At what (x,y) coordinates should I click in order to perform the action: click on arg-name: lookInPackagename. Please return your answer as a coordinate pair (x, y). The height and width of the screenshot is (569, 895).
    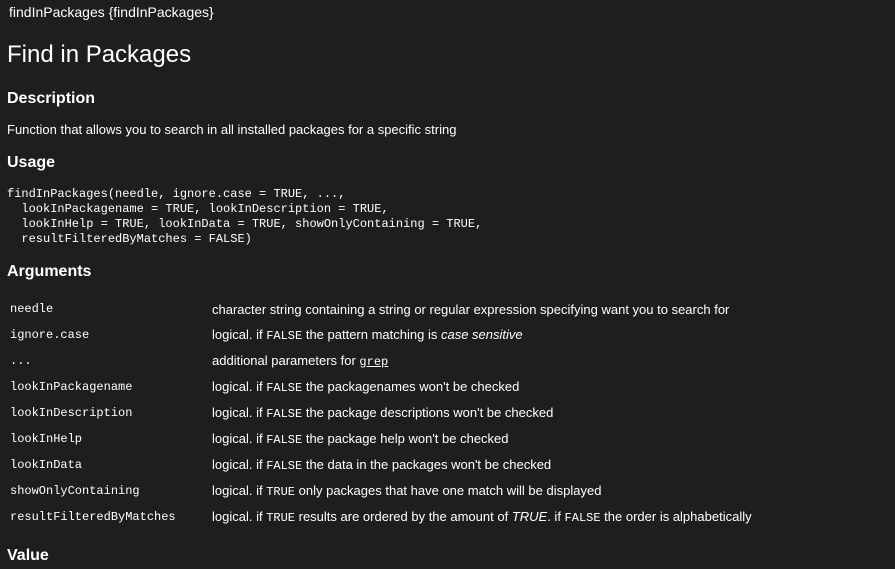
    Looking at the image, I should click on (71, 387).